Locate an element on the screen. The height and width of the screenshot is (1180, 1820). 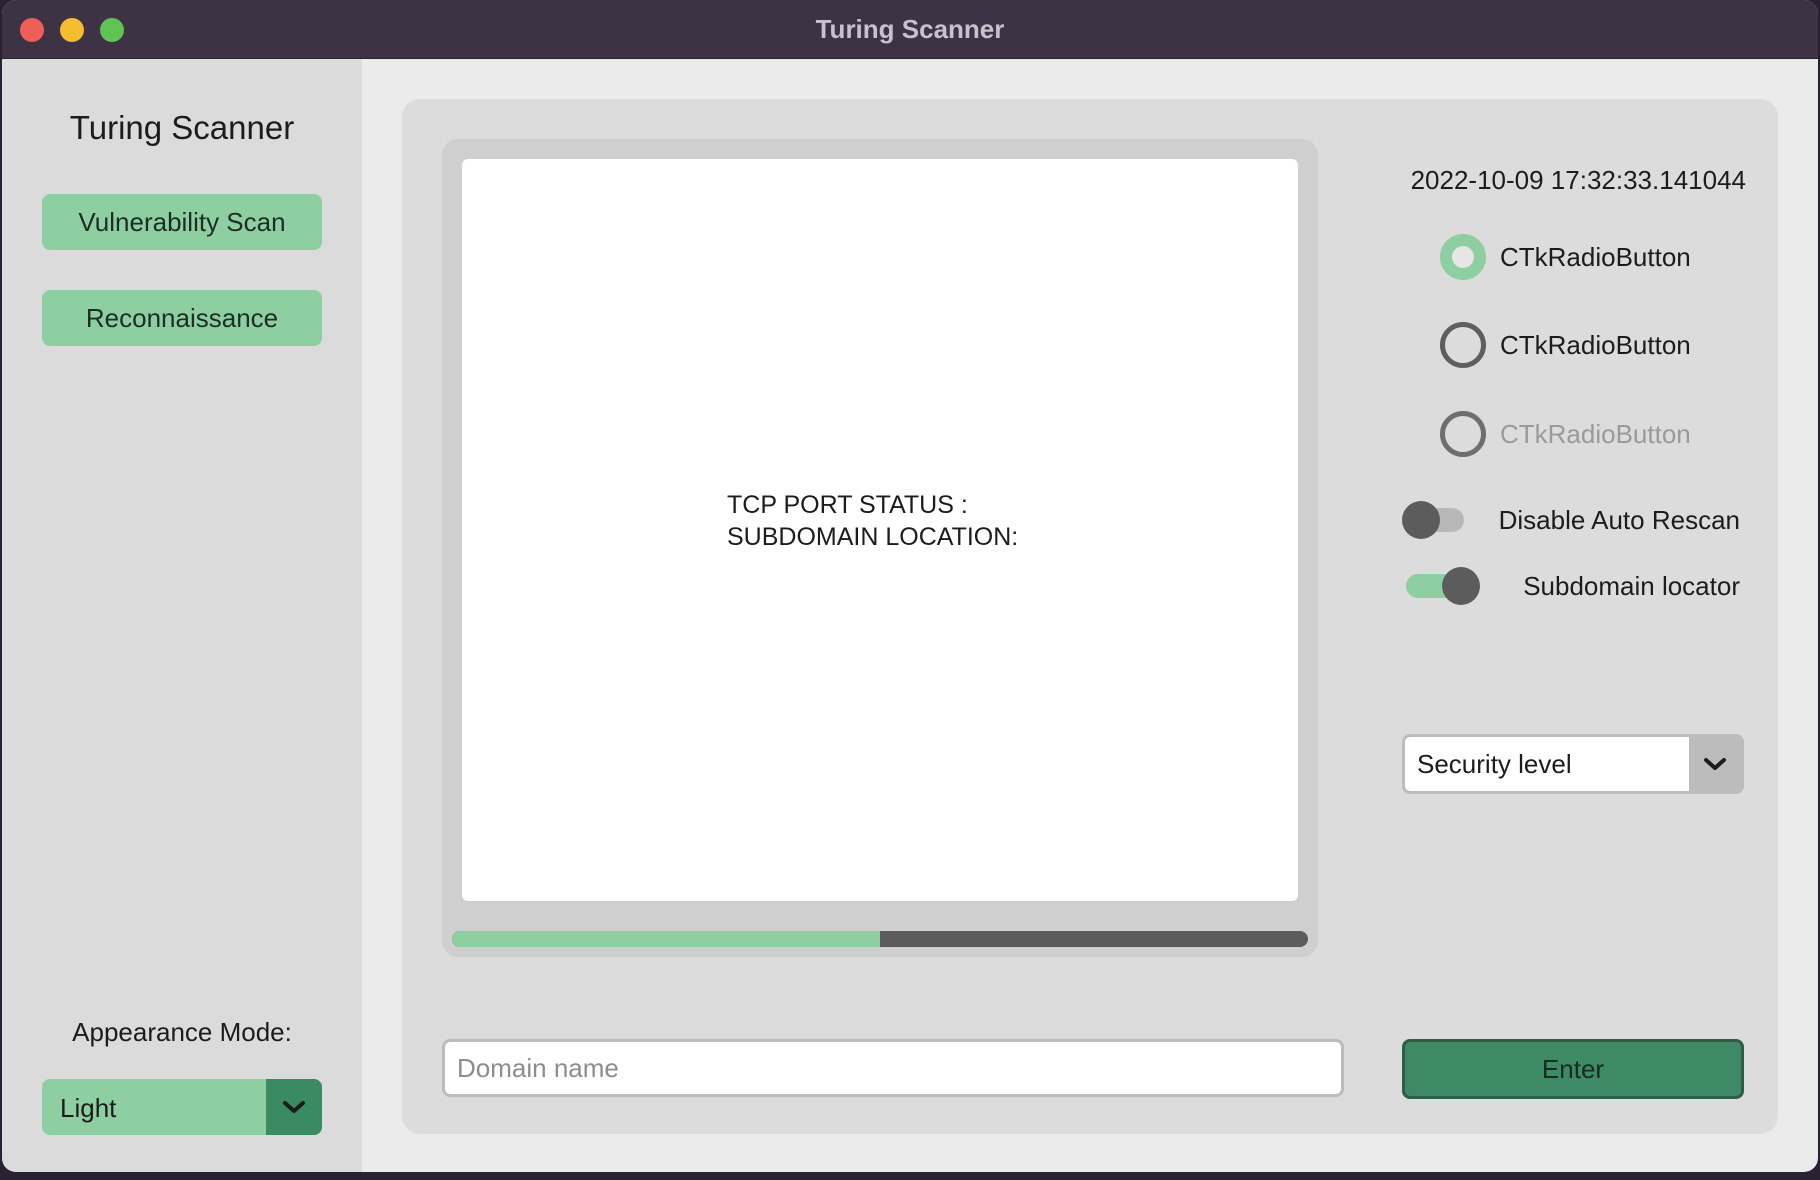
scan-progress-fill is located at coordinates (666, 939).